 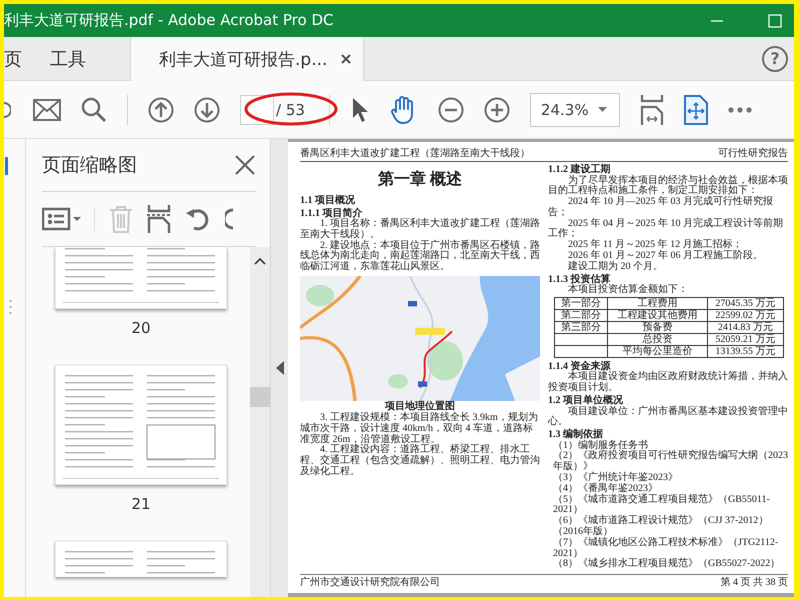 What do you see at coordinates (497, 109) in the screenshot?
I see `zoom-in-icon` at bounding box center [497, 109].